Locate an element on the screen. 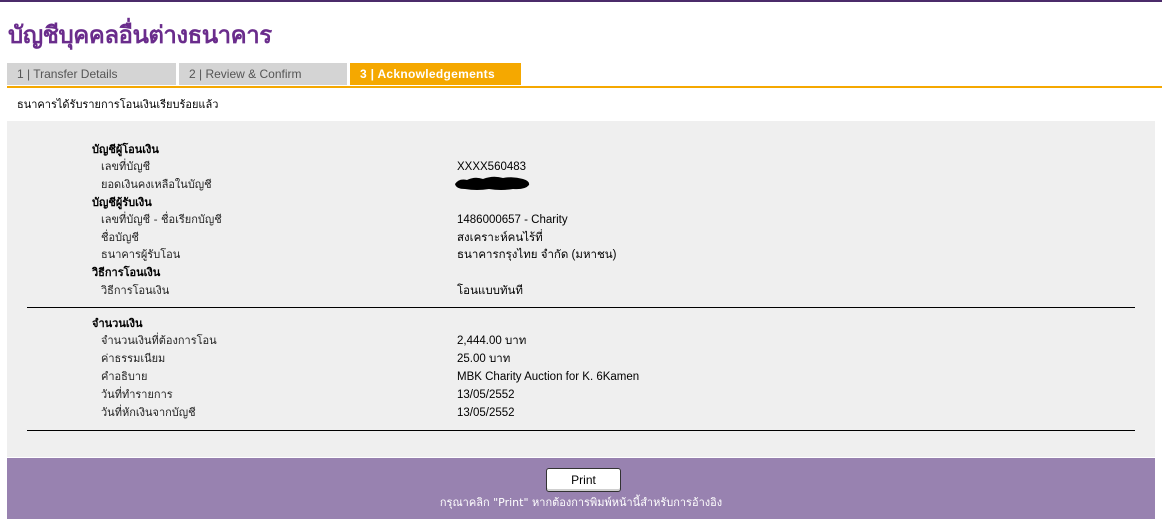 The height and width of the screenshot is (524, 1162). to-account-value: 1486000657 - Charity is located at coordinates (512, 220).